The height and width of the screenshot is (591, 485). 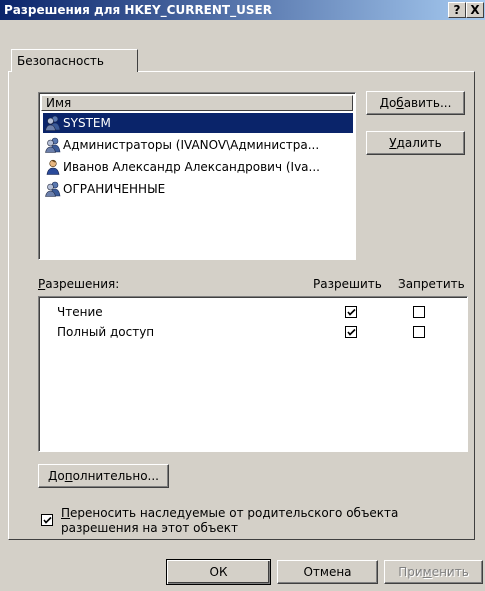 I want to click on cancel-button: Отмена, so click(x=327, y=572).